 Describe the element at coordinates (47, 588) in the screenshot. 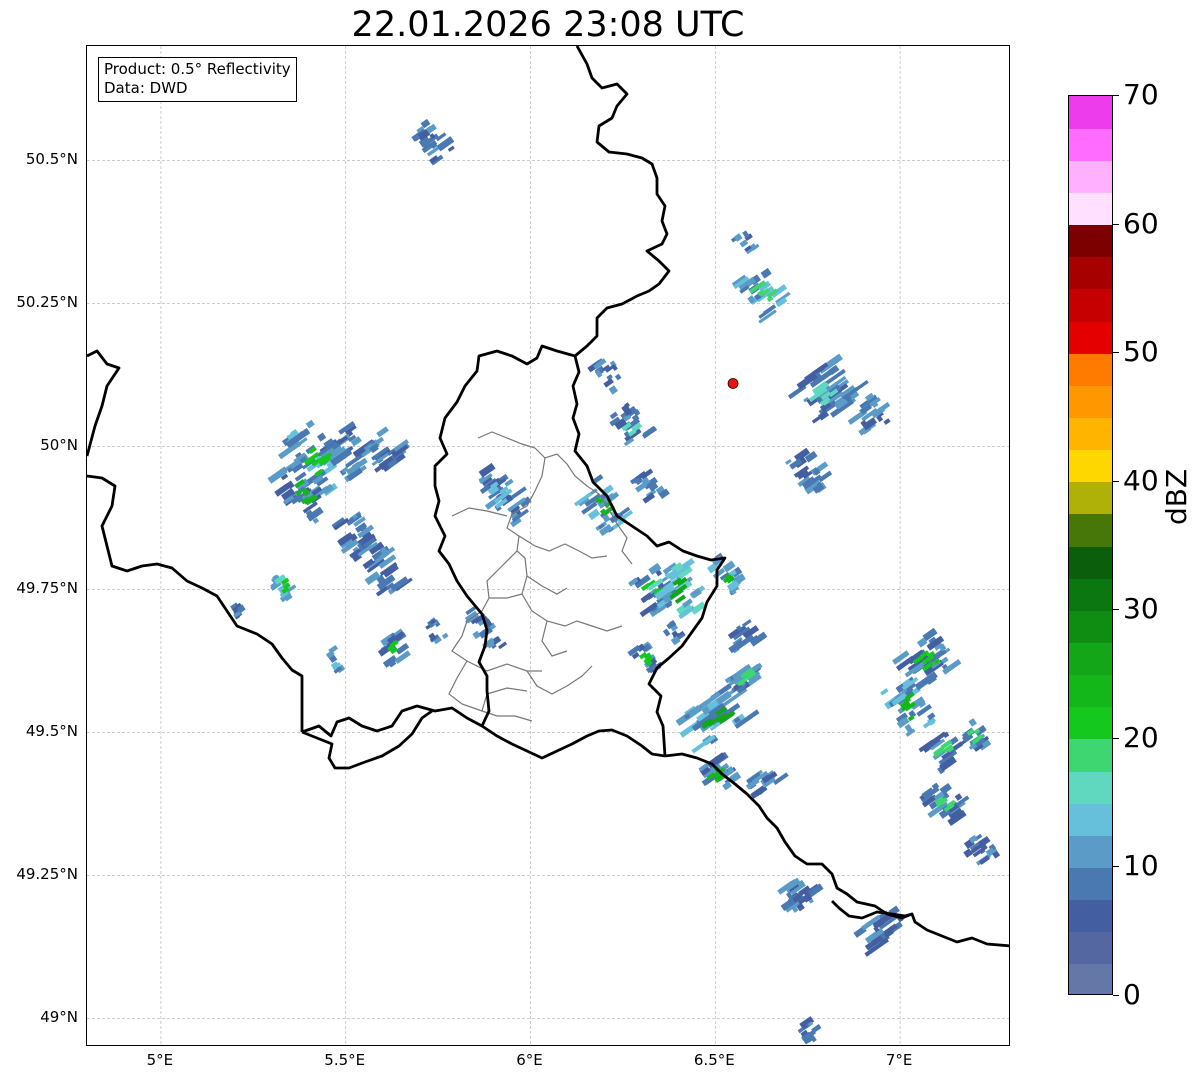

I see `lat-tick-label: 49.75°N` at that location.